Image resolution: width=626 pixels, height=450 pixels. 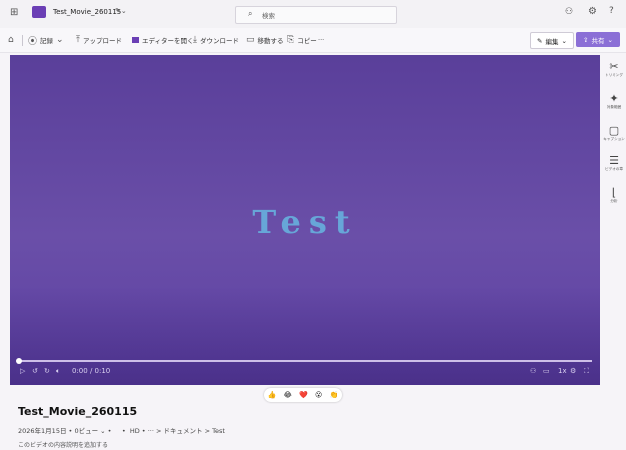 What do you see at coordinates (321, 40) in the screenshot?
I see `more-options-button: ···` at bounding box center [321, 40].